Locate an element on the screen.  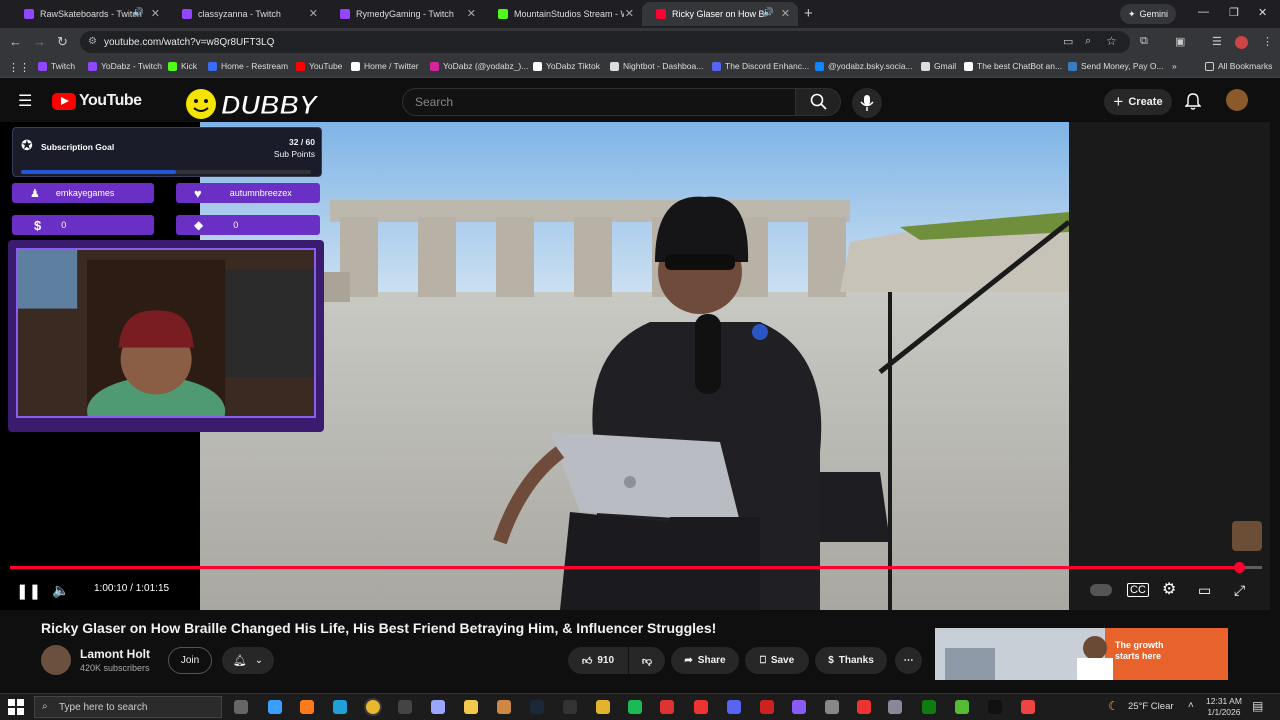
bookmark-item: YoDabz Tiktok is located at coordinates (566, 66).